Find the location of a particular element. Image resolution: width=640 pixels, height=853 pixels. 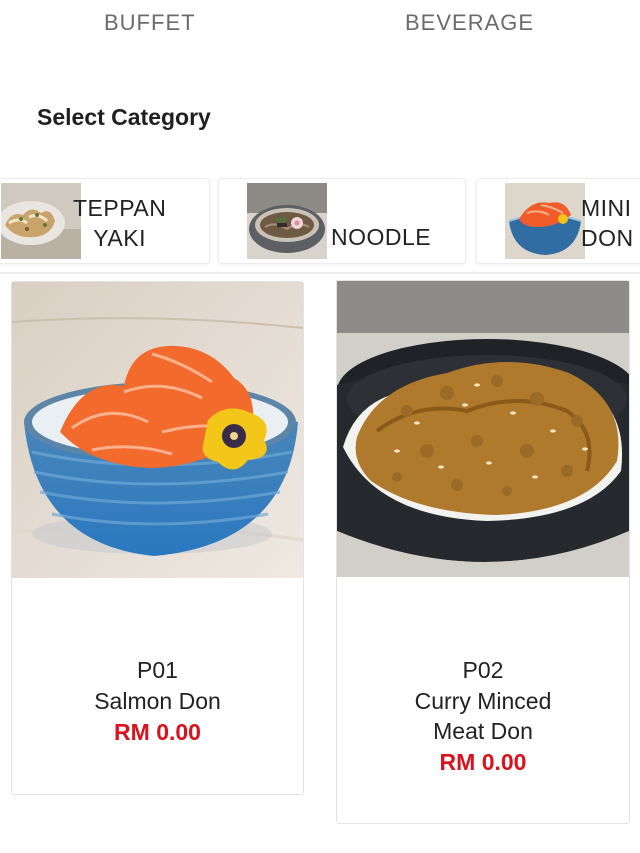

product-info: P01 Salmon Don RM 0.00 is located at coordinates (157, 701).